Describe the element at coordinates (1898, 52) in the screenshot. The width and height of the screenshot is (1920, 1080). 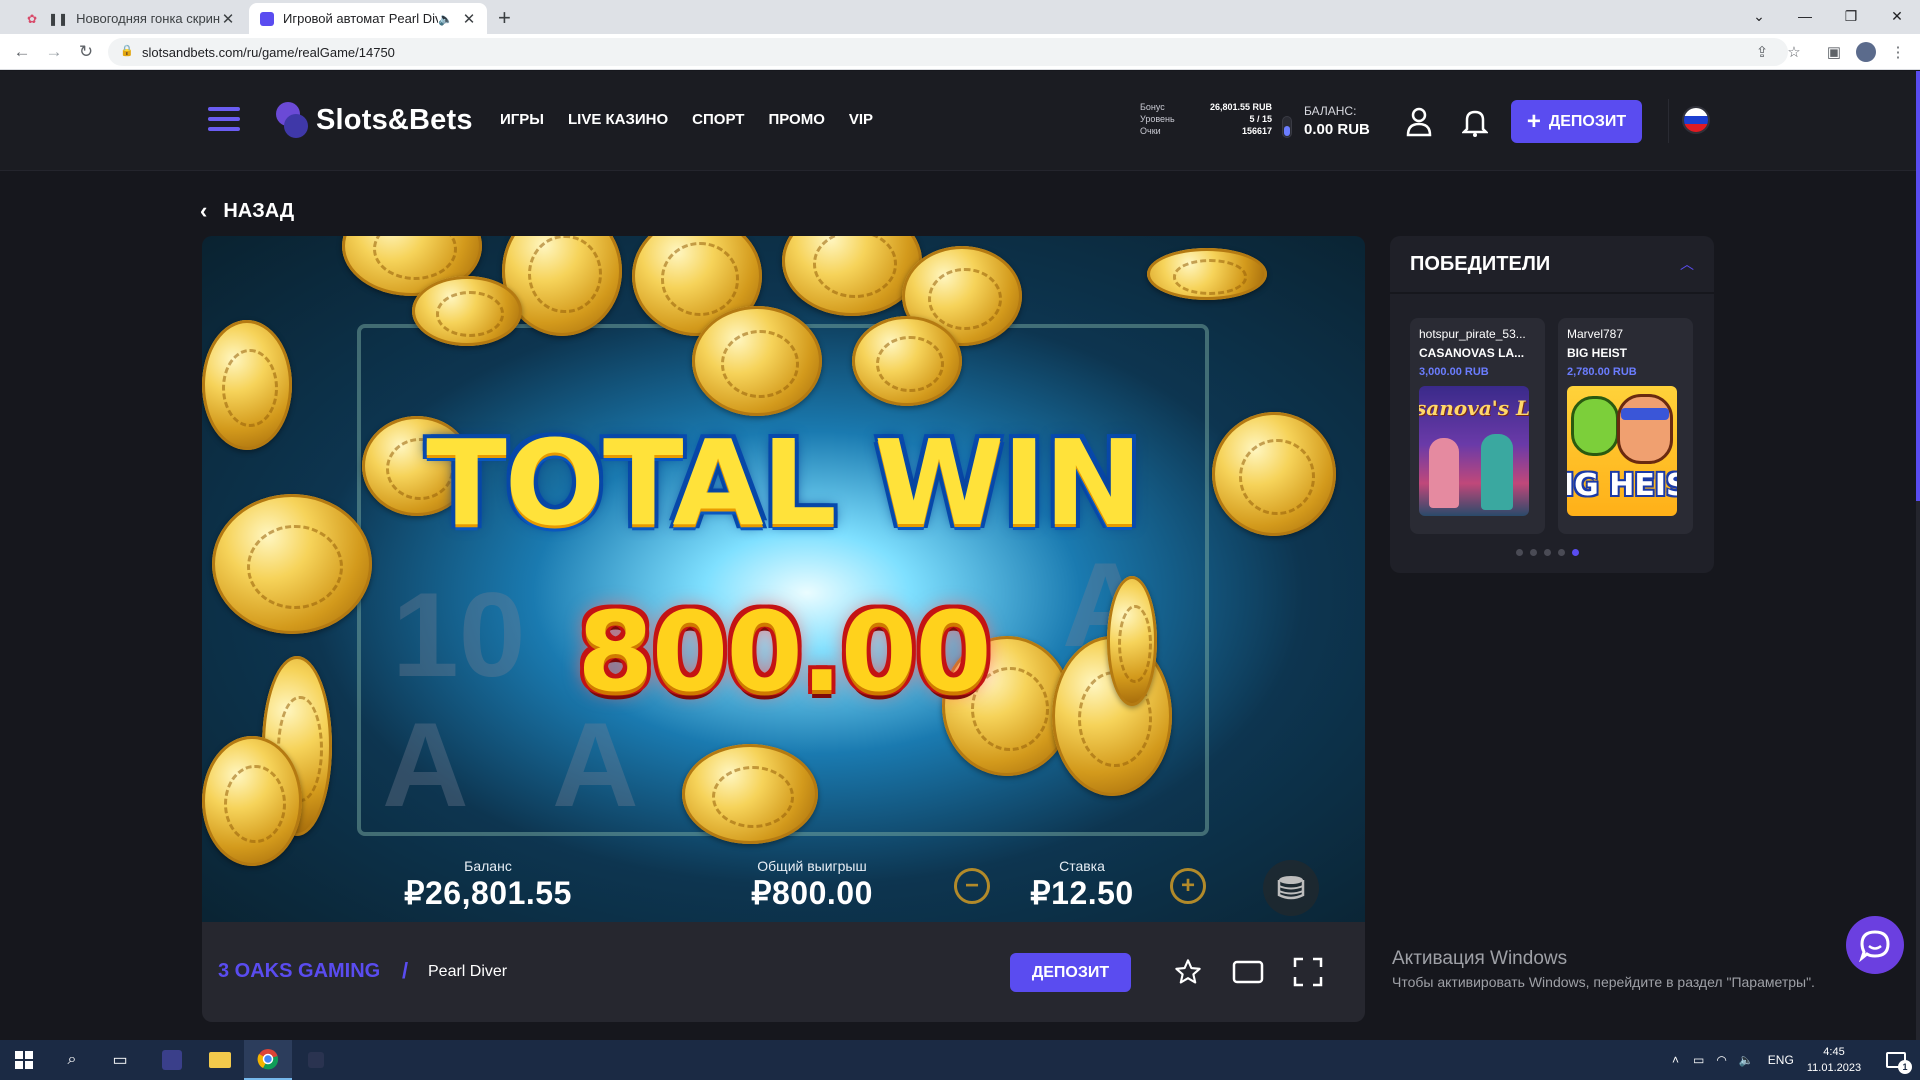
I see `browser-menu-icon: ⋮` at that location.